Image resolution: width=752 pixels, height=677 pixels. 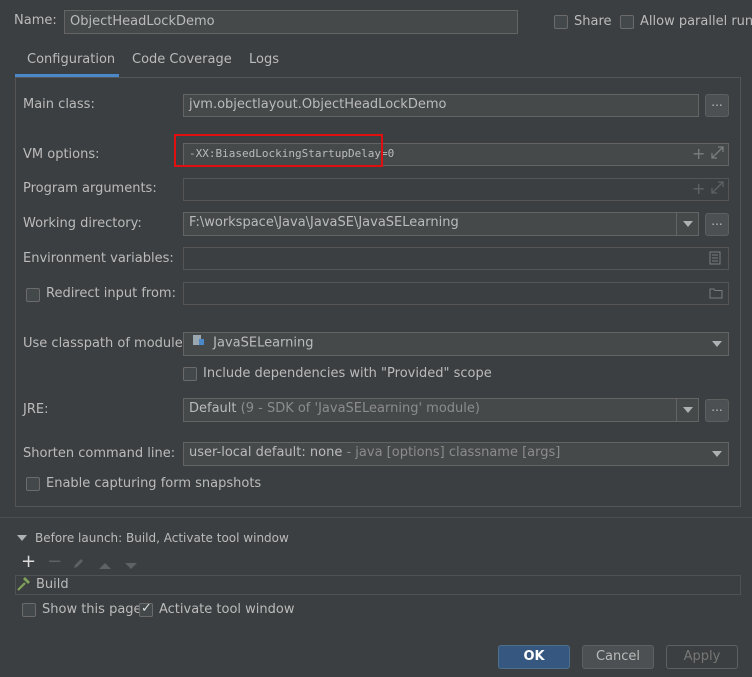 What do you see at coordinates (561, 22) in the screenshot?
I see `share-checkbox` at bounding box center [561, 22].